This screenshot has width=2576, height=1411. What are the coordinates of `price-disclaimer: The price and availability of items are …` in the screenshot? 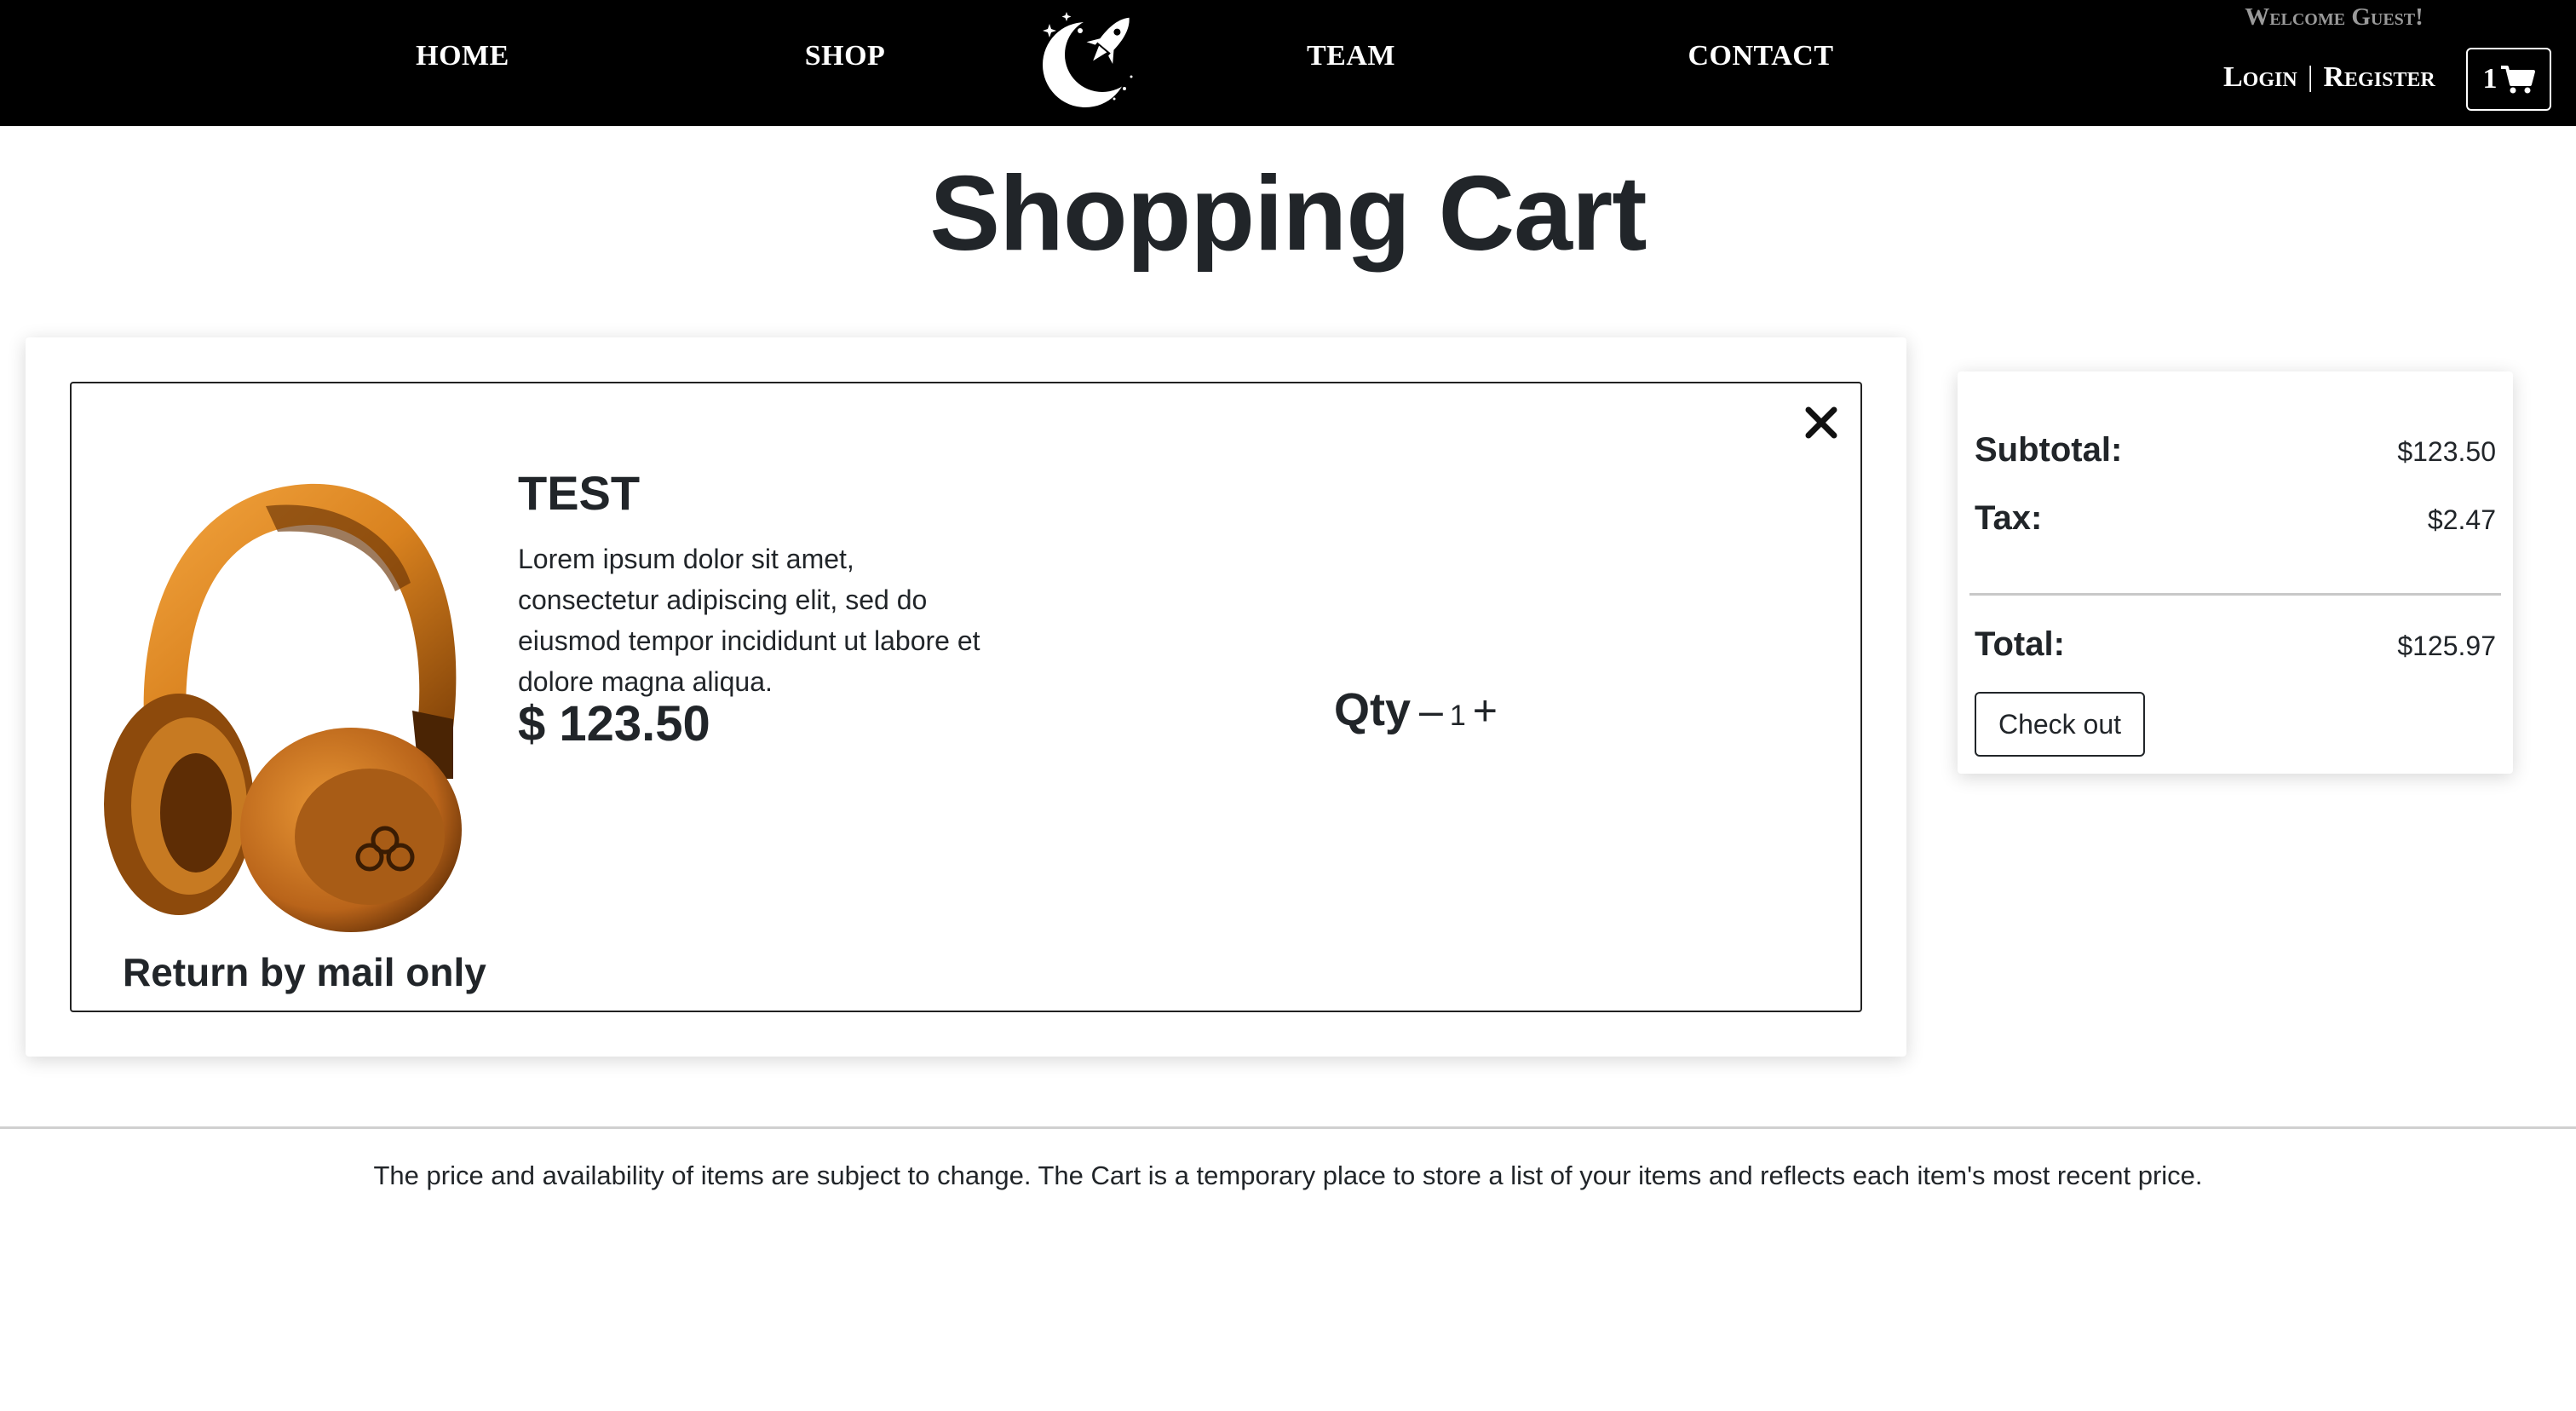 It's located at (1288, 1175).